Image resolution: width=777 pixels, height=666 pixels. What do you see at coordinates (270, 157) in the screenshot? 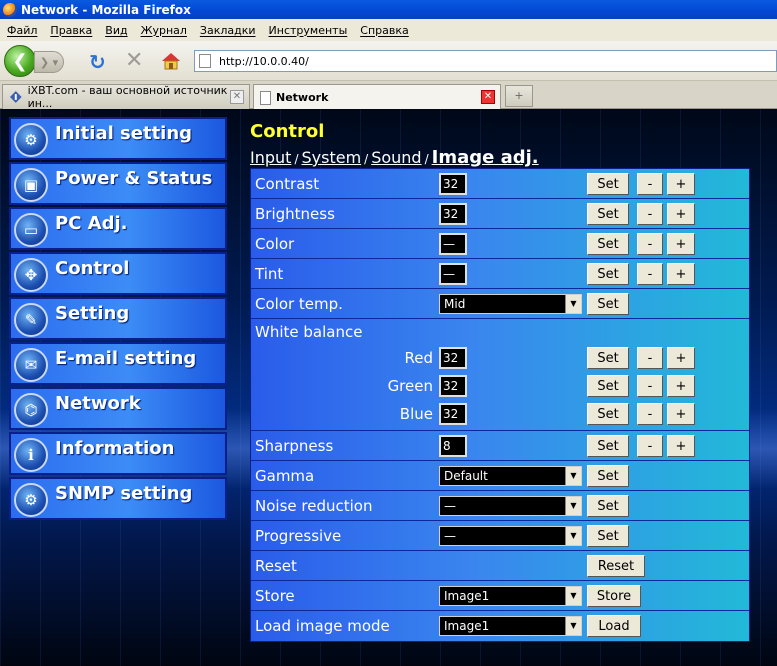
I see `breadcrumb-input-link: Input` at bounding box center [270, 157].